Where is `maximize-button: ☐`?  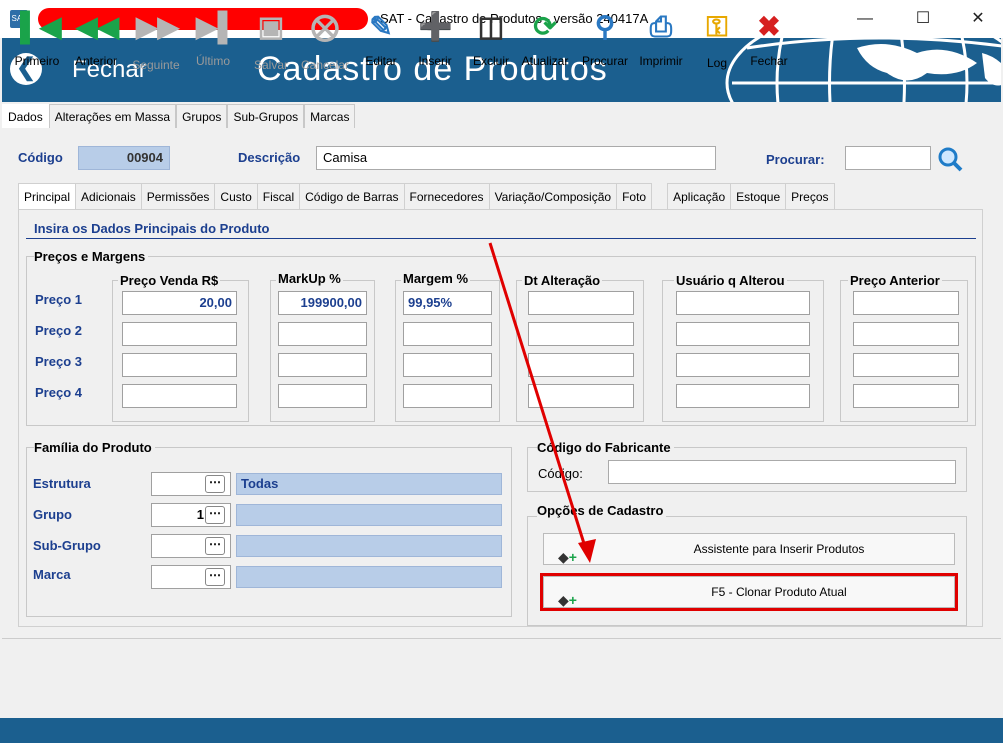 maximize-button: ☐ is located at coordinates (923, 19).